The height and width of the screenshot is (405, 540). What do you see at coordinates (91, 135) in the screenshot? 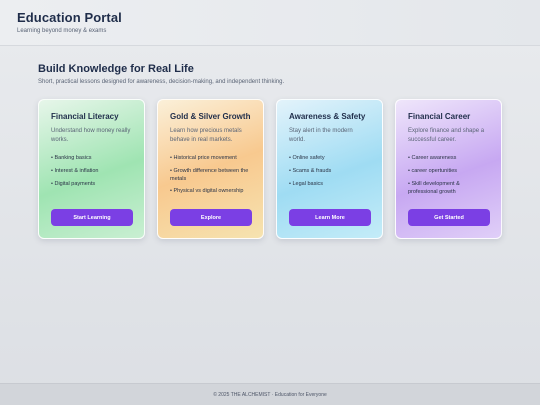
I see `card-description: Understand how money really works.` at bounding box center [91, 135].